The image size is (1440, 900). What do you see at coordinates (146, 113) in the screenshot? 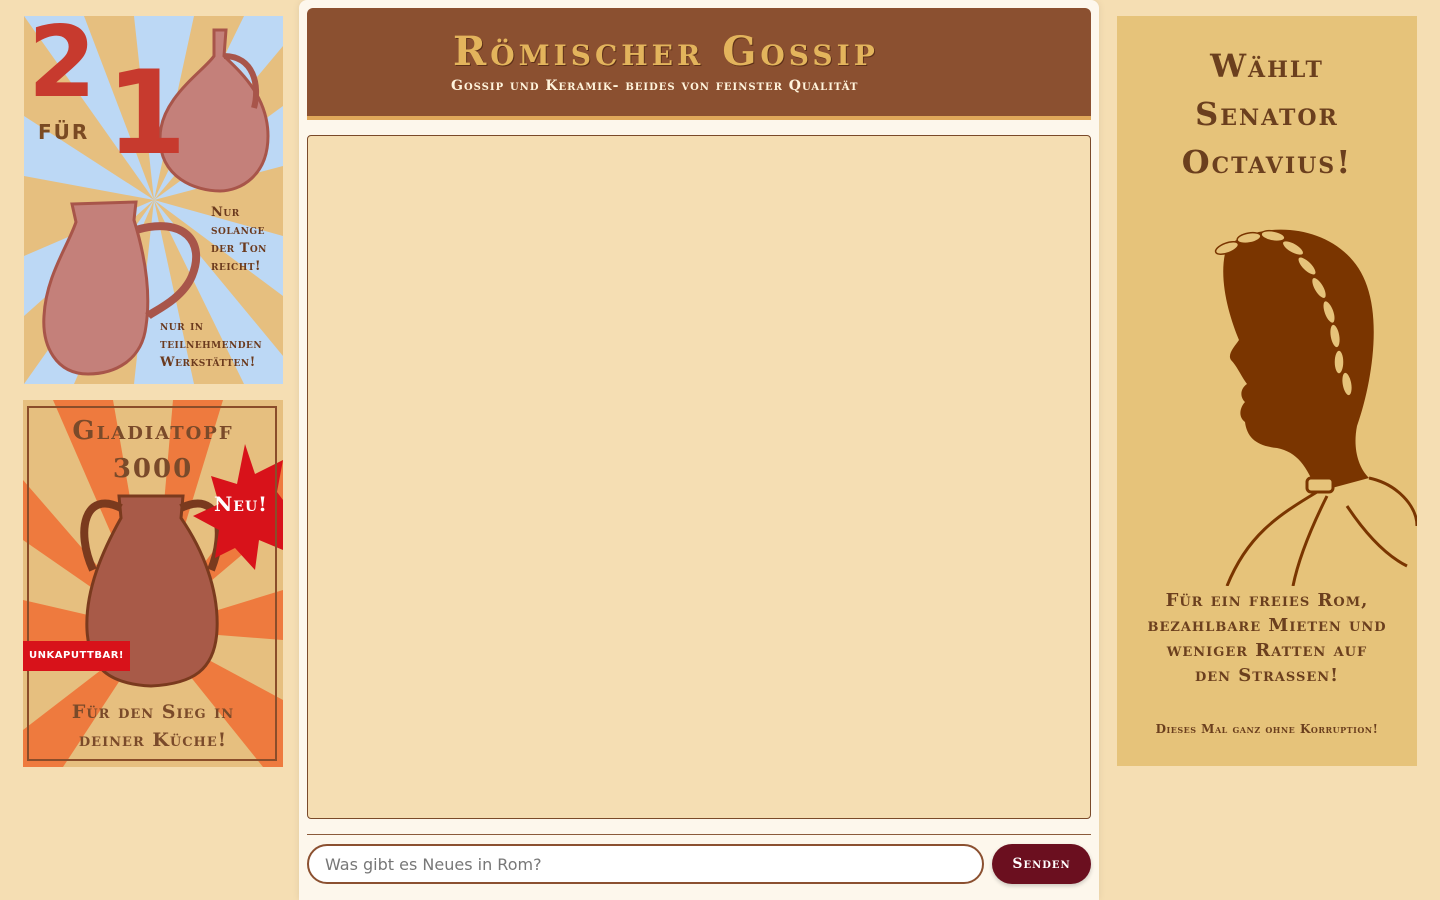
I see `ad-big-one: 1` at bounding box center [146, 113].